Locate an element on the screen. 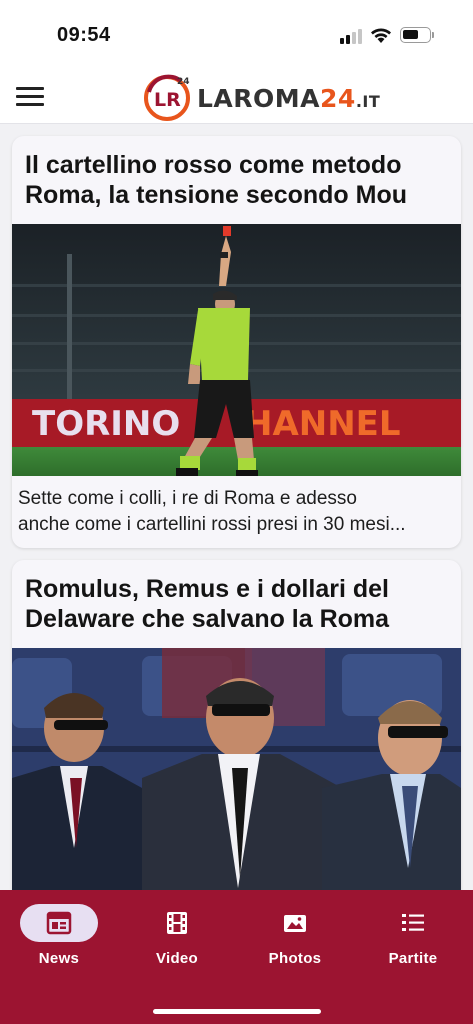 This screenshot has width=473, height=1024. svg-text: HANNEL is located at coordinates (322, 424).